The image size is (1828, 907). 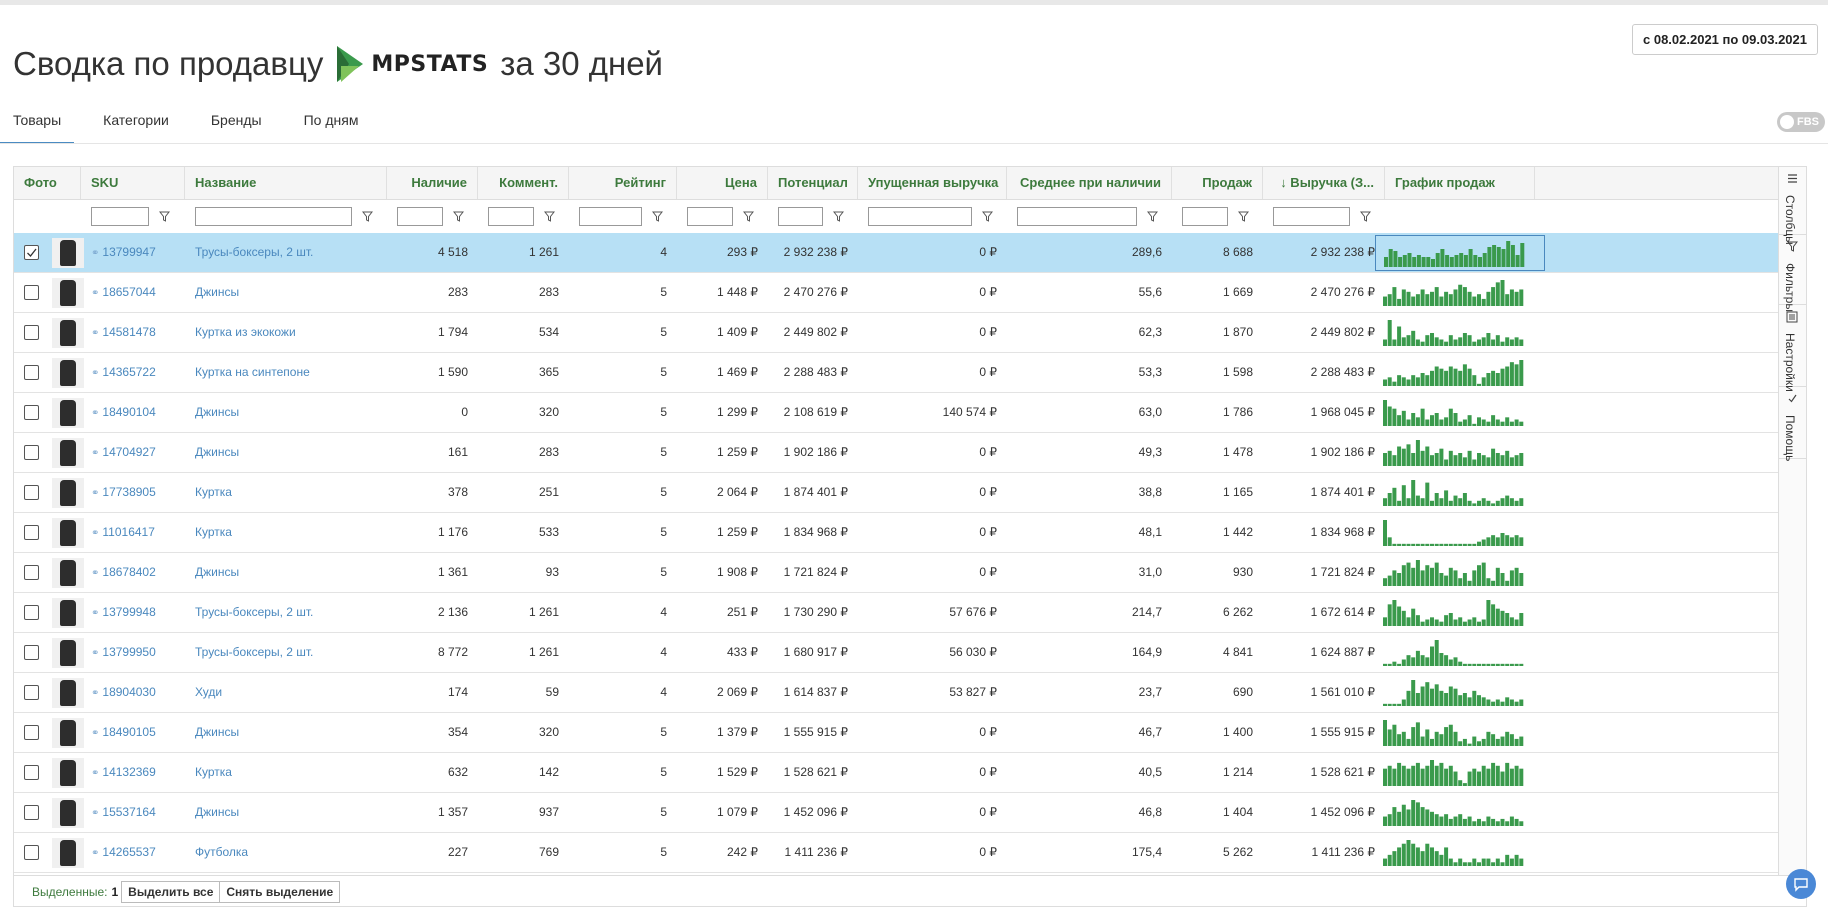 I want to click on tab-by-days: По дням, so click(x=331, y=124).